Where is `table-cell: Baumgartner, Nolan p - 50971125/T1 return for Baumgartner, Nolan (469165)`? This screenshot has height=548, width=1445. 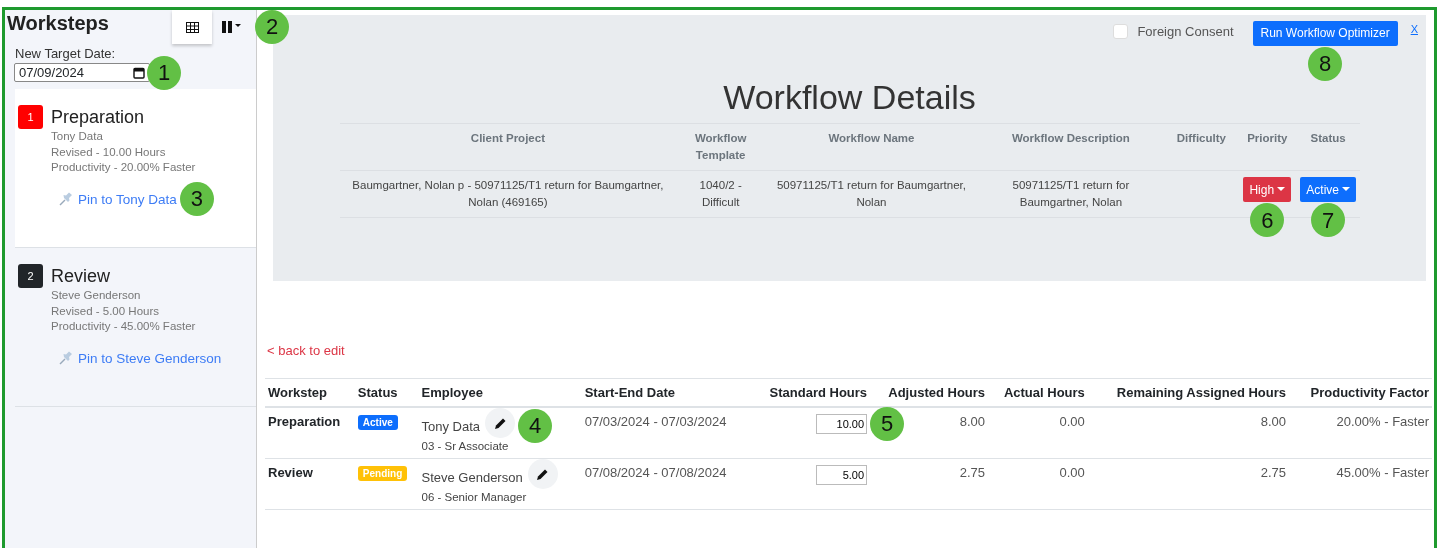
table-cell: Baumgartner, Nolan p - 50971125/T1 return for Baumgartner, Nolan (469165) is located at coordinates (508, 193).